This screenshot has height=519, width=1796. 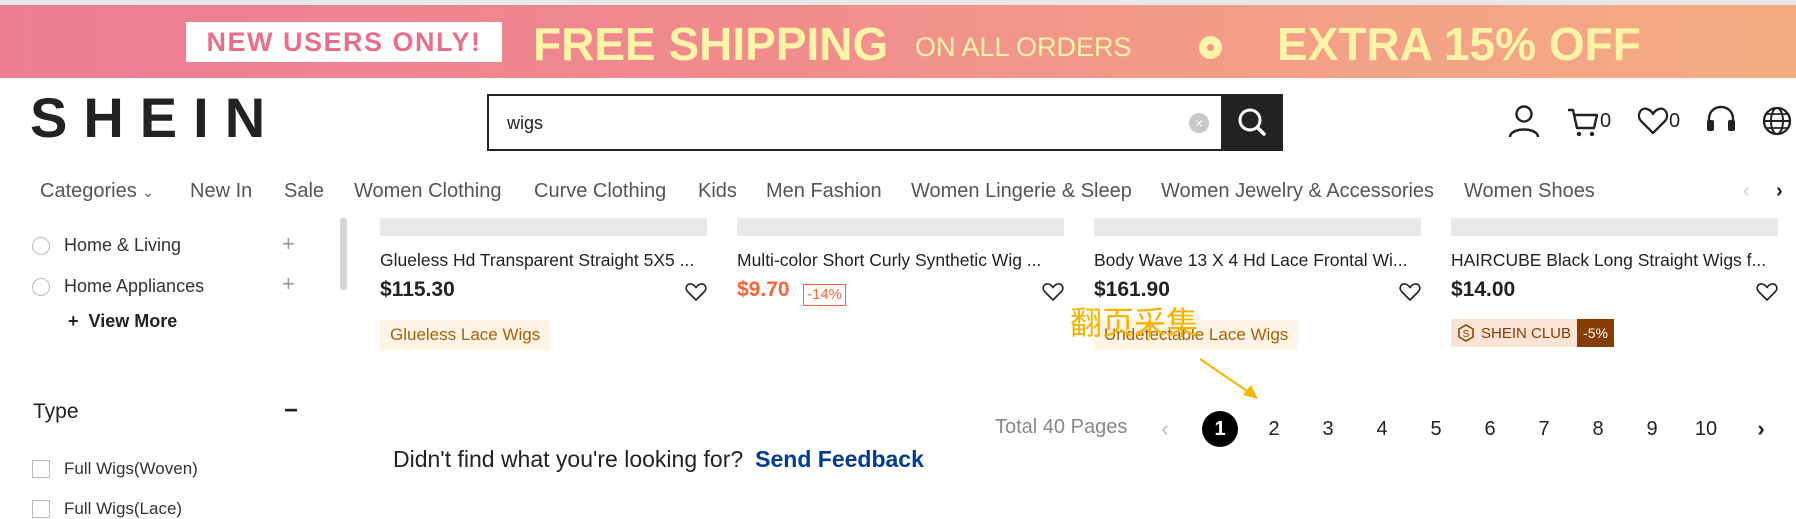 I want to click on nav-women-jewelry: Women Jewelry & Accessories, so click(x=1297, y=191).